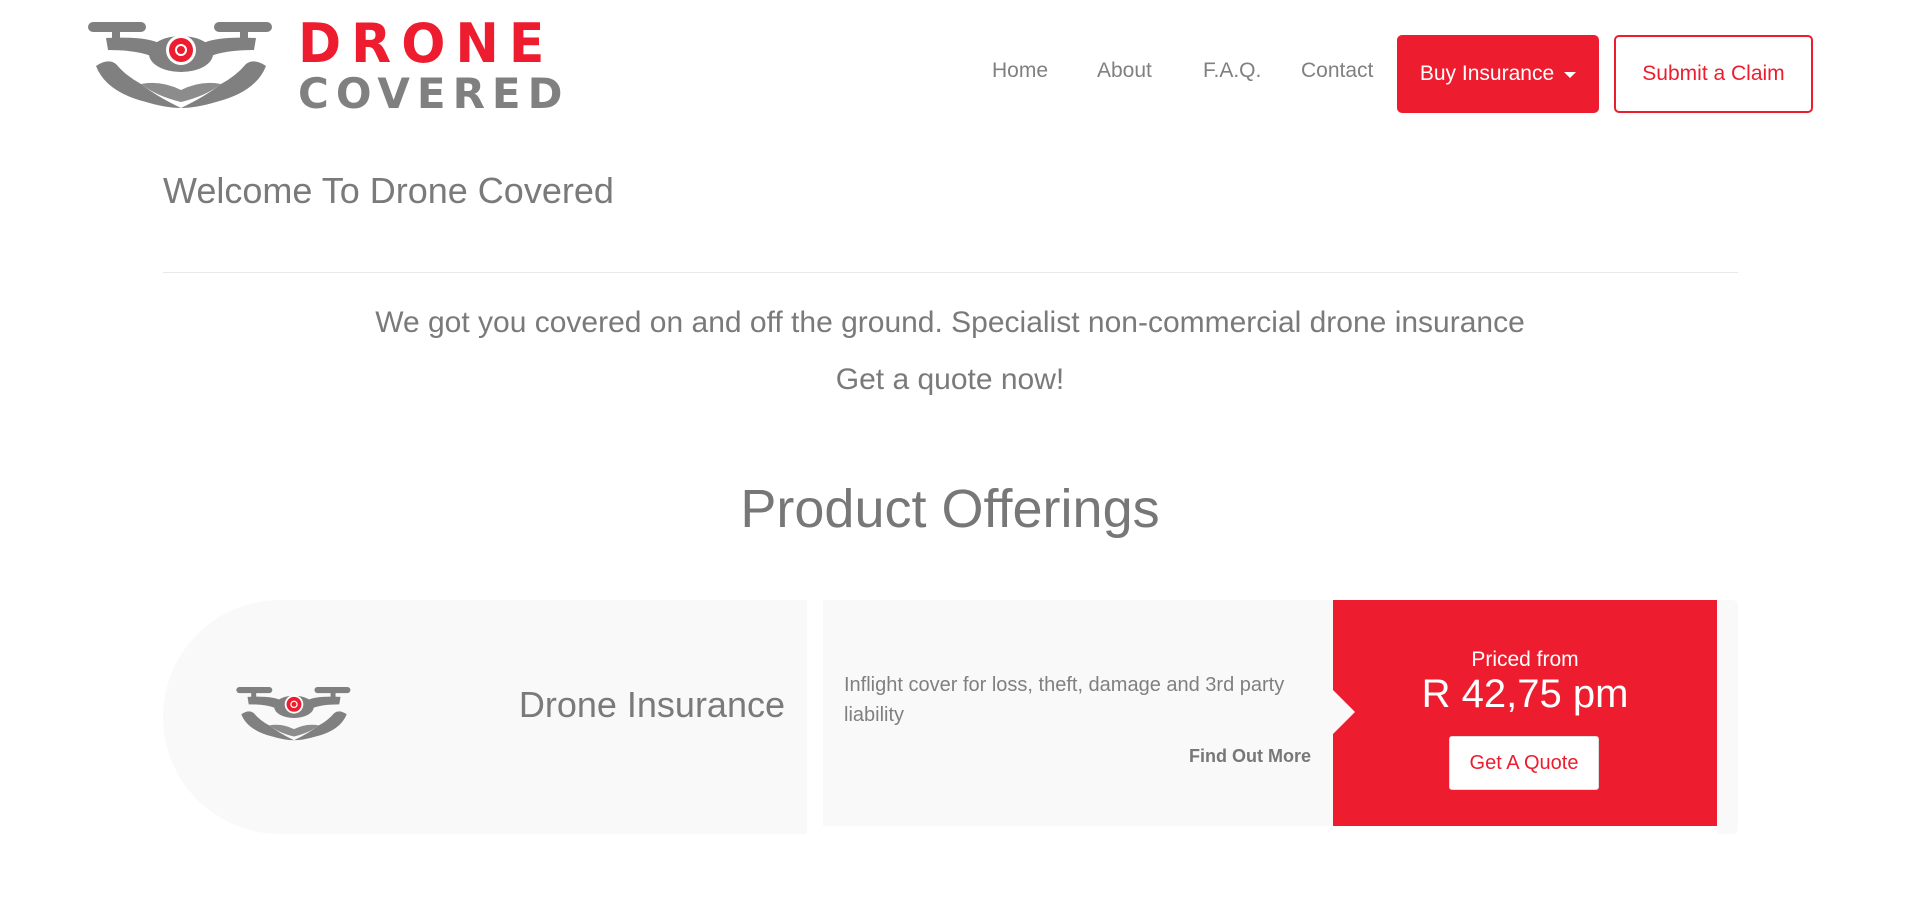  I want to click on get-a-quote-label: Get A Quote, so click(1524, 762).